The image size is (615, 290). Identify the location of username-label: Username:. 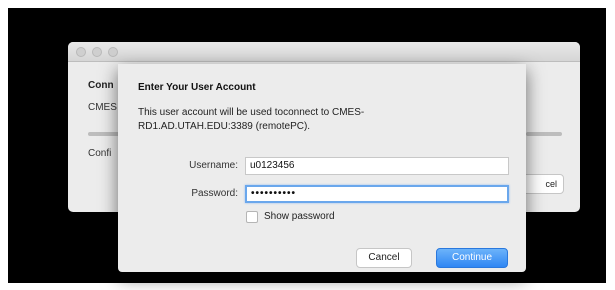
(213, 165).